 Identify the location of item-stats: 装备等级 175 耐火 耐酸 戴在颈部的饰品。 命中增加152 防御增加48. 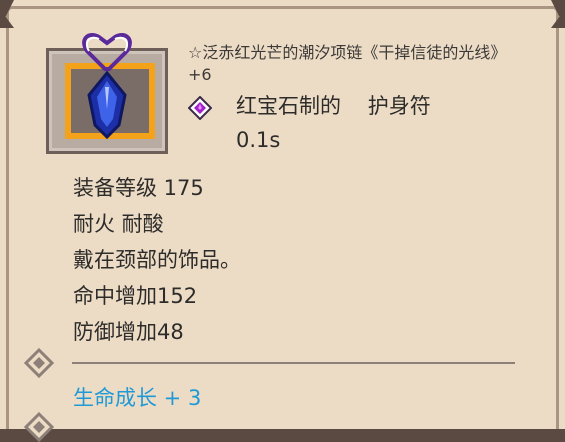
(157, 260).